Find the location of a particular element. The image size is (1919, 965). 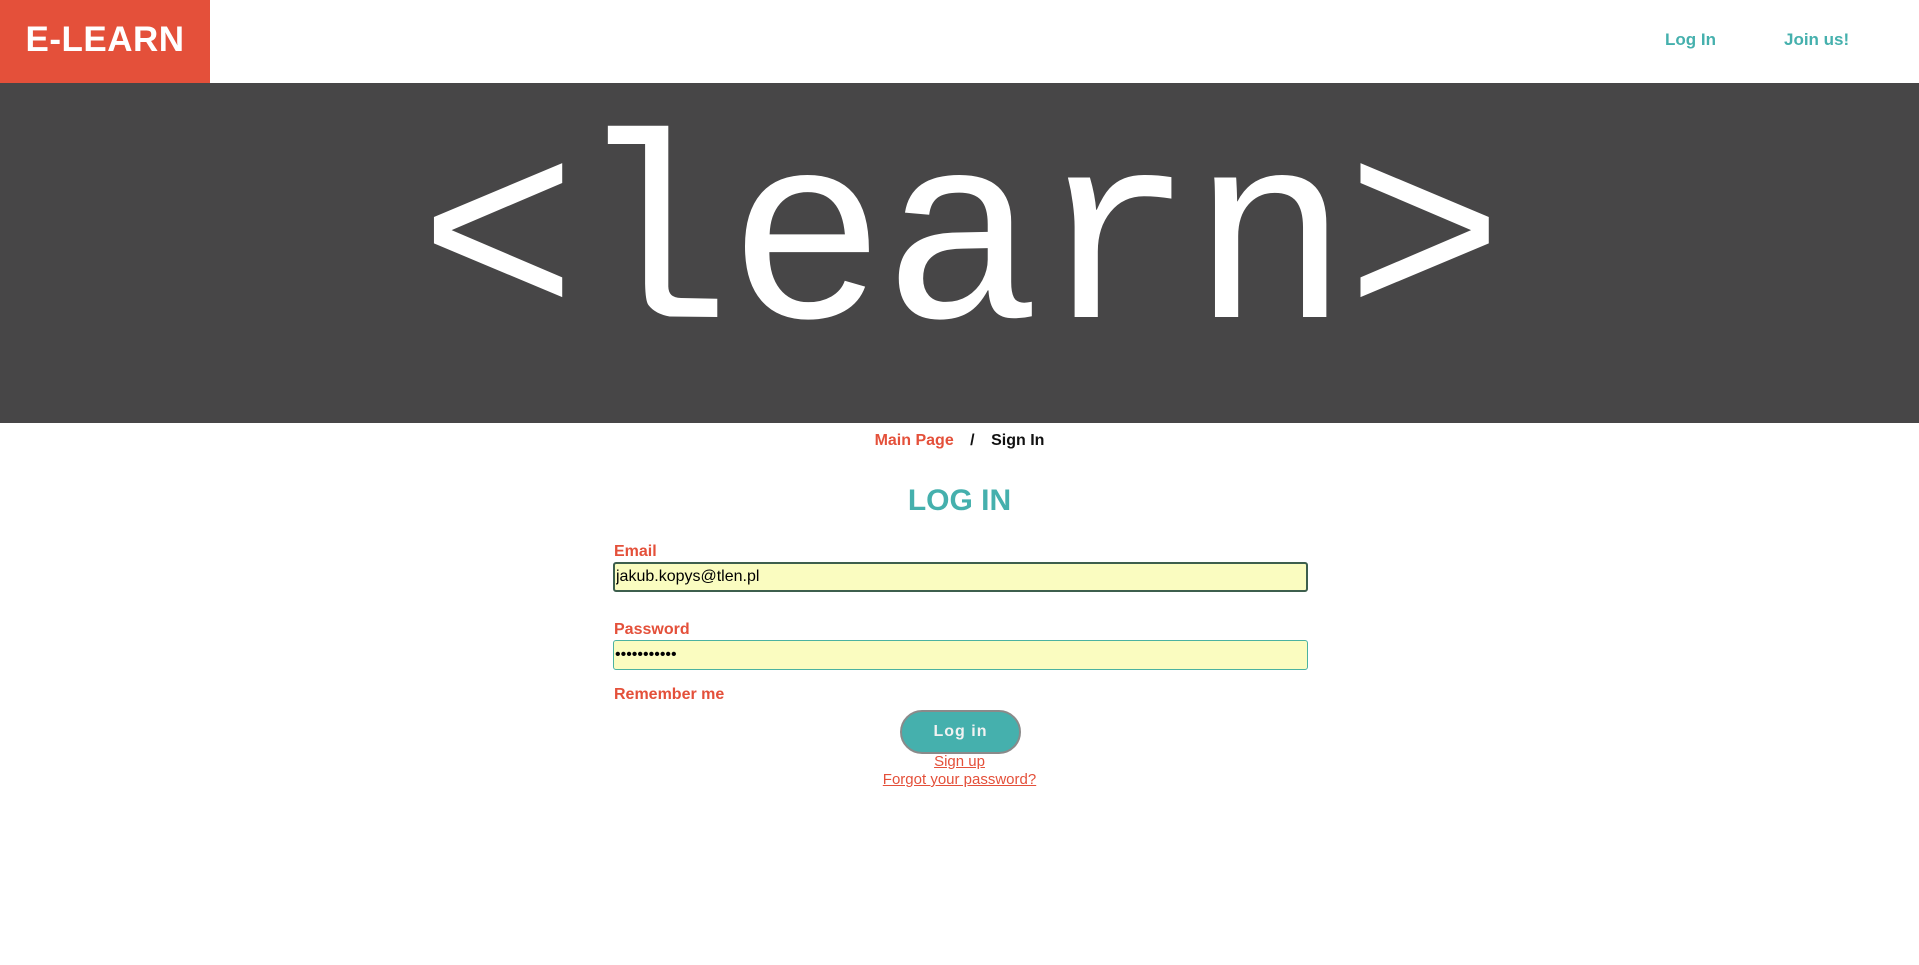

forgot-password-link: Forgot your password? is located at coordinates (959, 779).